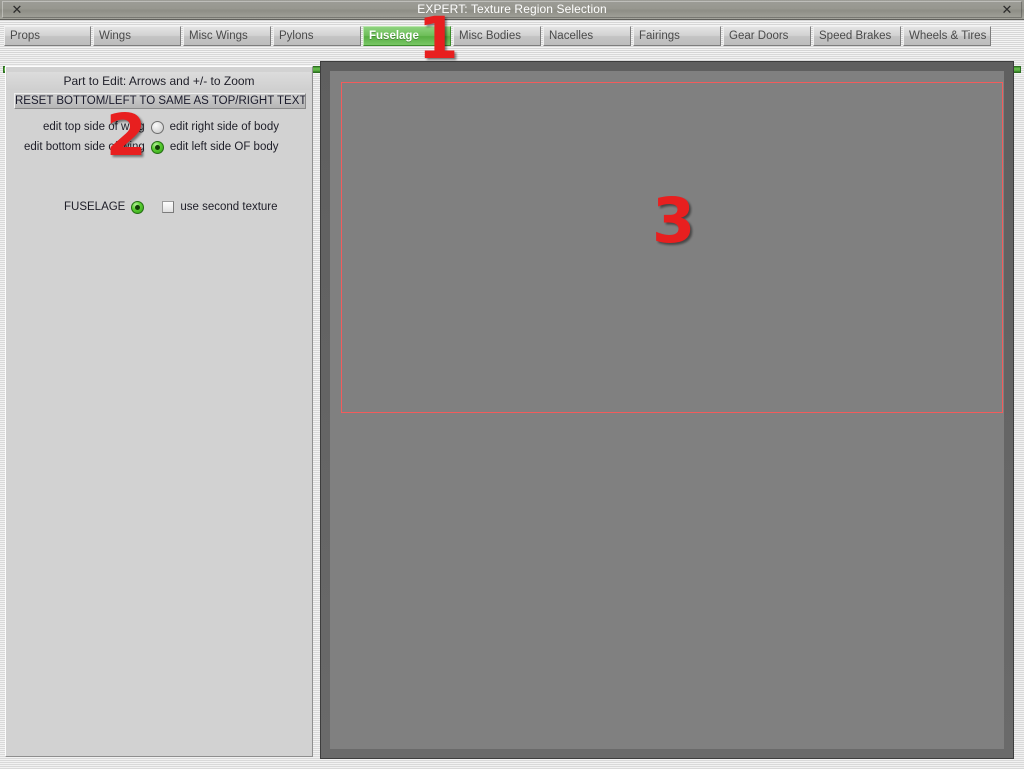 Image resolution: width=1024 pixels, height=769 pixels. I want to click on panel-title: Part to Edit: Arrows and +/- to Zoom, so click(159, 81).